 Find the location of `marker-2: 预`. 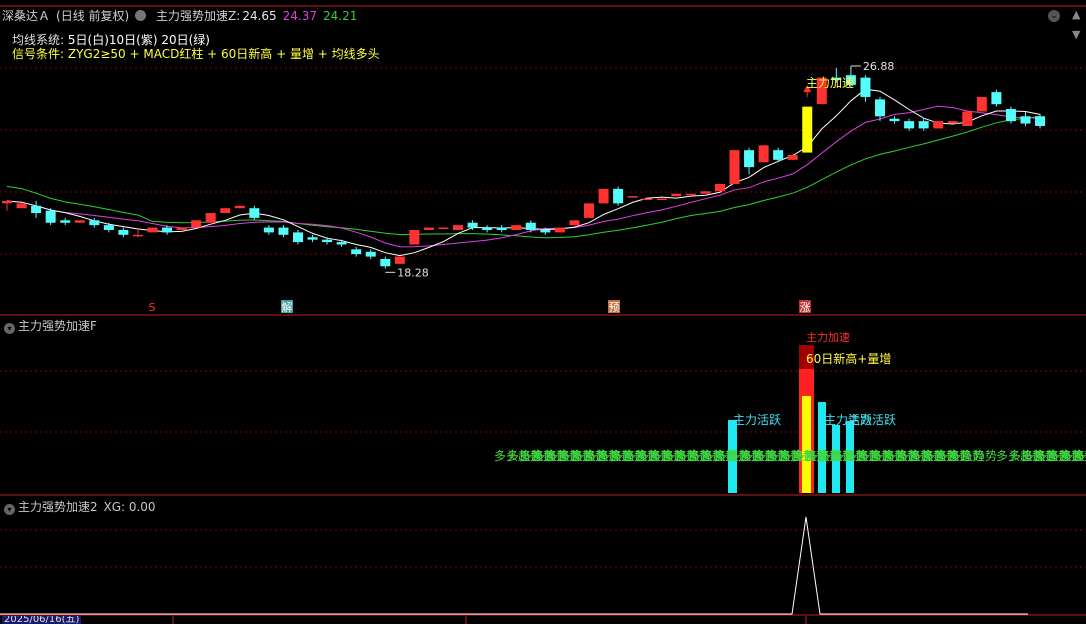

marker-2: 预 is located at coordinates (614, 307).